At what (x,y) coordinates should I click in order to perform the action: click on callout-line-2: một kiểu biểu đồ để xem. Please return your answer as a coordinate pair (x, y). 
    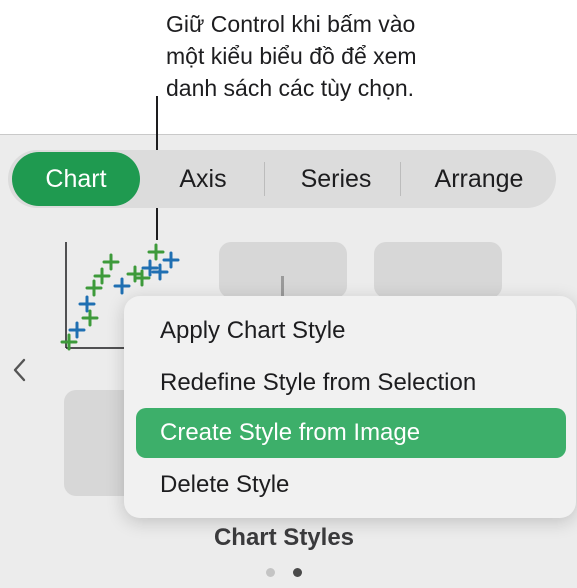
    Looking at the image, I should click on (291, 56).